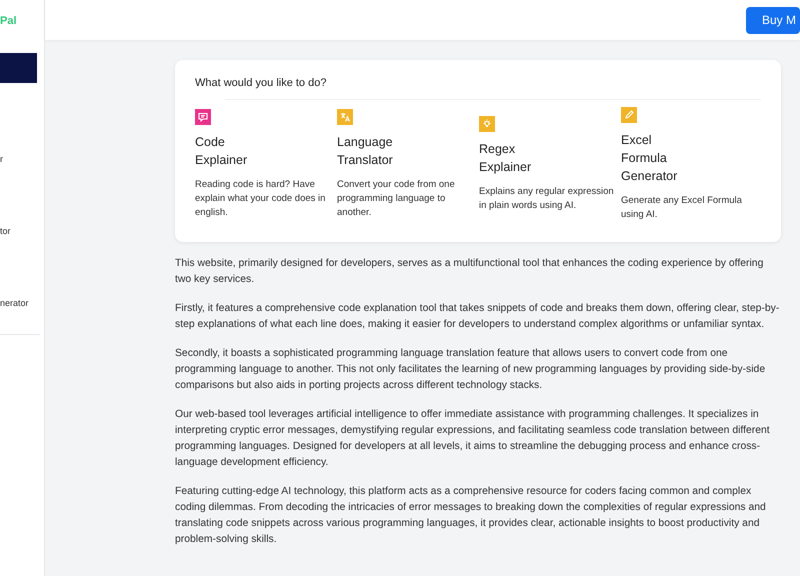  I want to click on service-title: Code Explainer, so click(265, 151).